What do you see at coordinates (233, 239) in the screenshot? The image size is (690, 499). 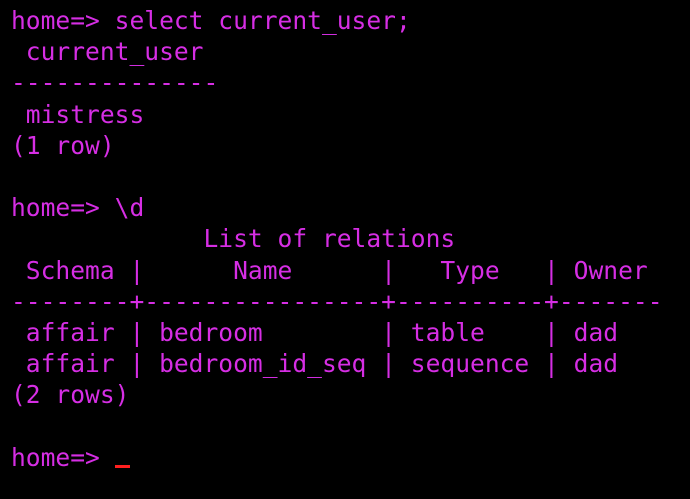 I see `relations-title: List of relations` at bounding box center [233, 239].